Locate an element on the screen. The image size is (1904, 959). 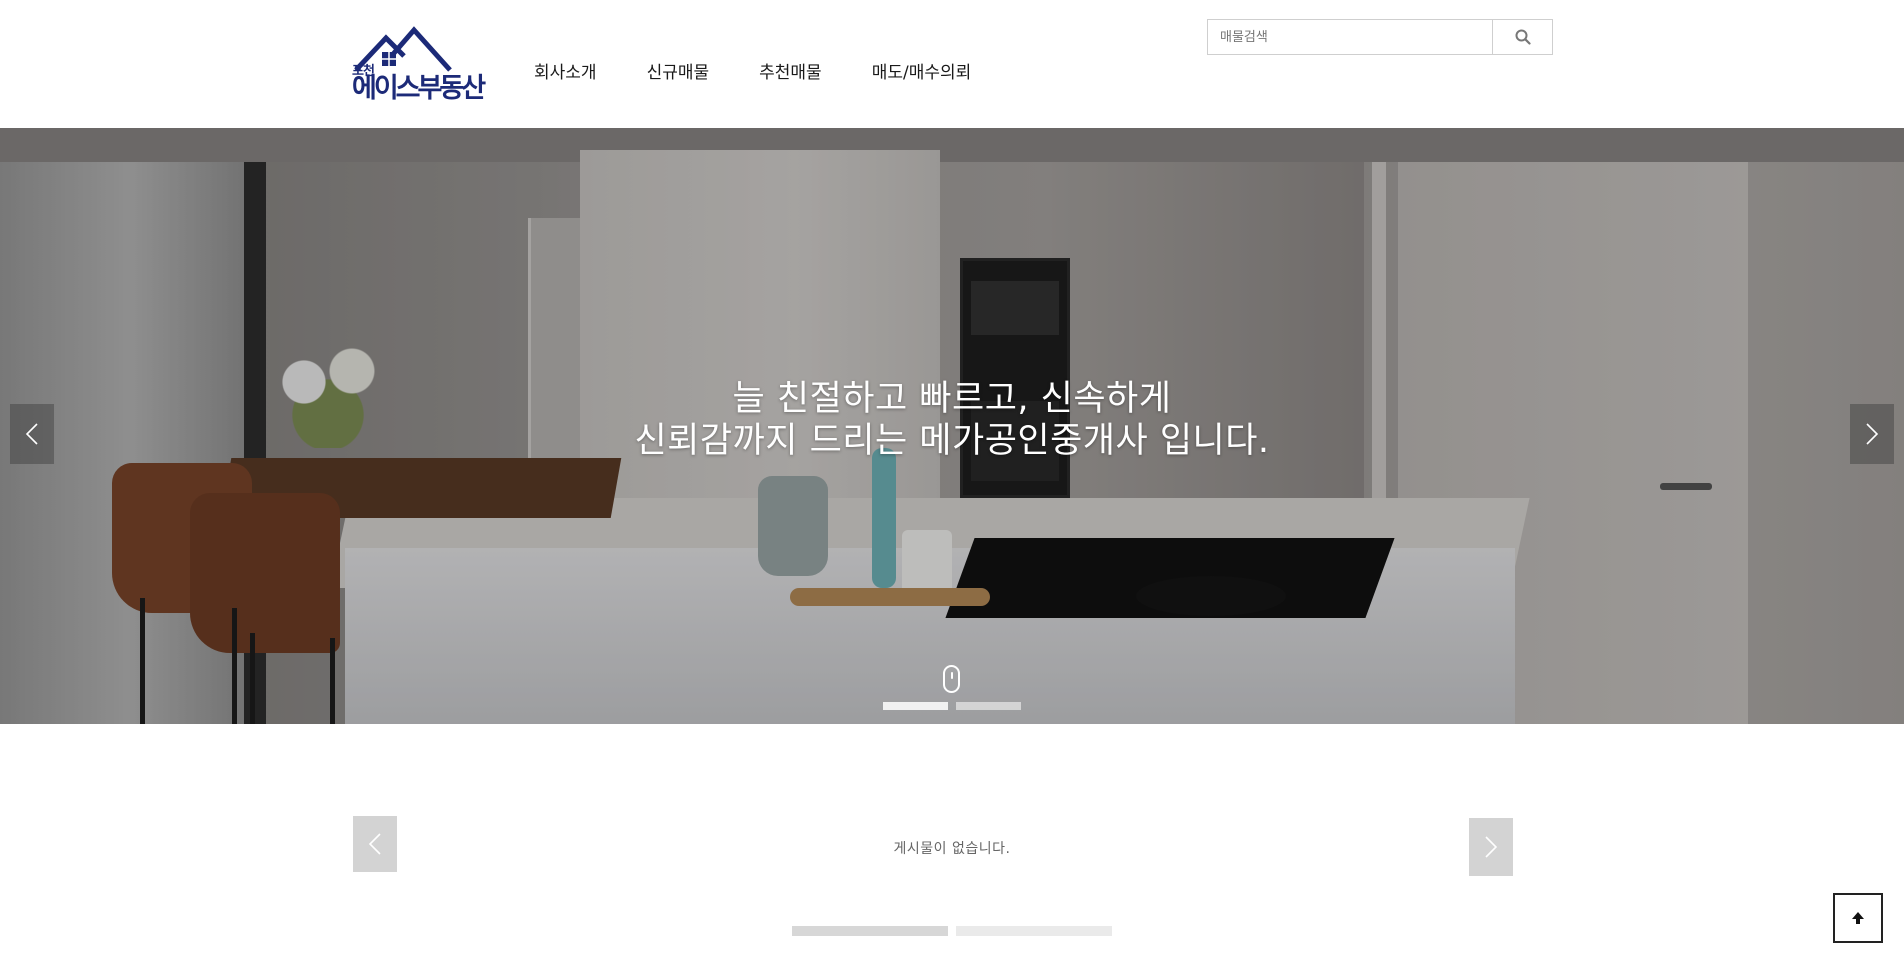
mouse-icon is located at coordinates (951, 679).